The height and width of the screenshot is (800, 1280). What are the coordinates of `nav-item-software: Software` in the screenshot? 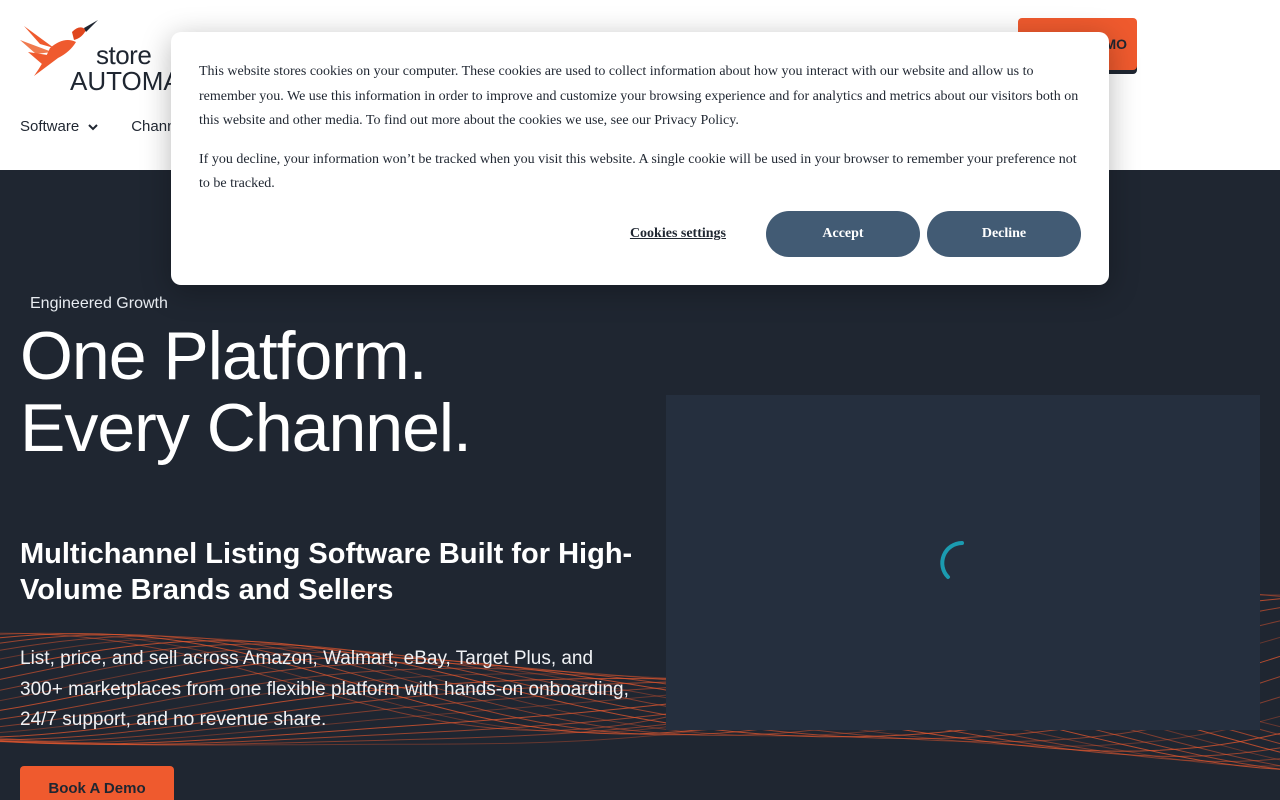 It's located at (59, 126).